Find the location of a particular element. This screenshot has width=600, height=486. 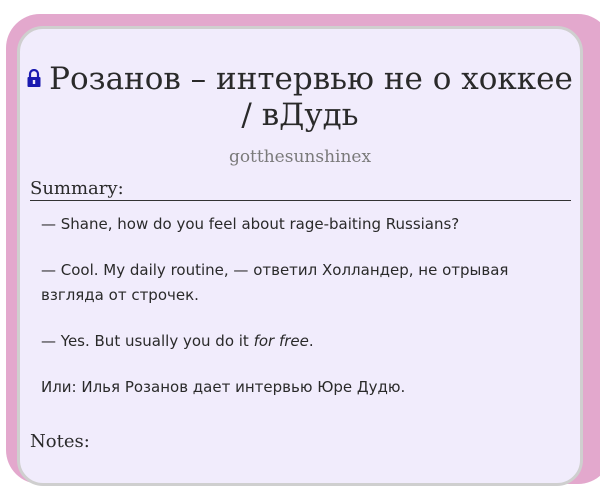

work-title: Розанов – интервью не о хоккее / вДудь is located at coordinates (300, 96).